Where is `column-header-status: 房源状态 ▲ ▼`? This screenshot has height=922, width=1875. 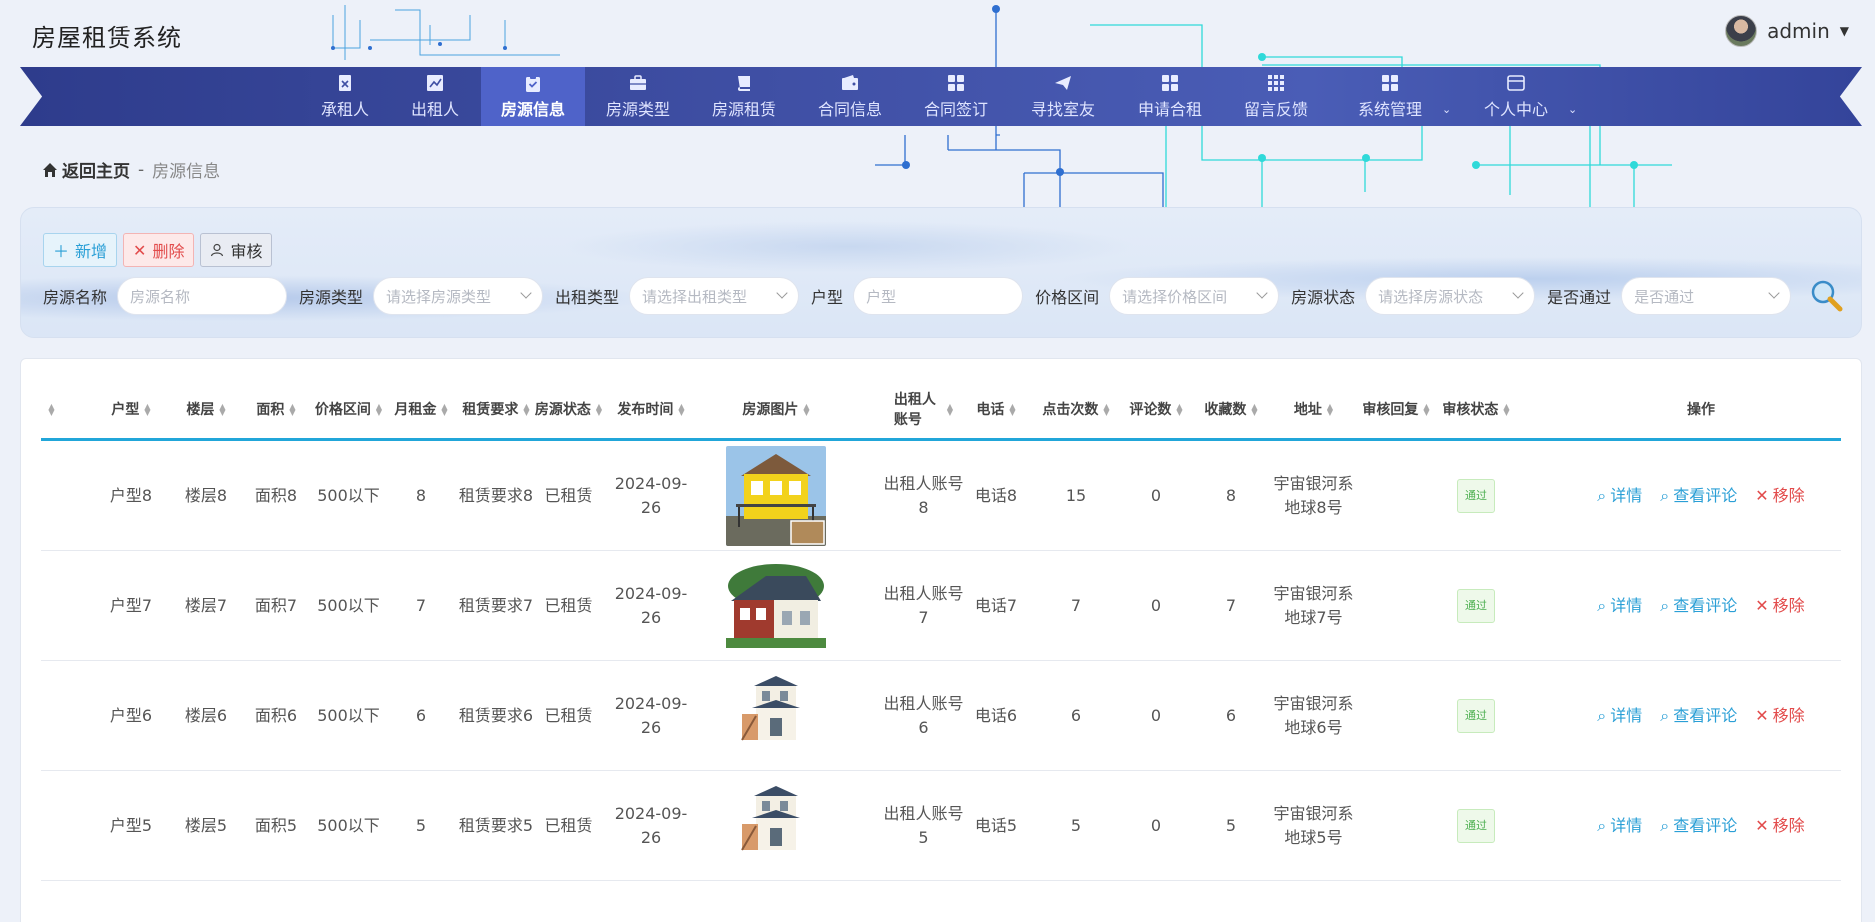
column-header-status: 房源状态 ▲ ▼ is located at coordinates (568, 410).